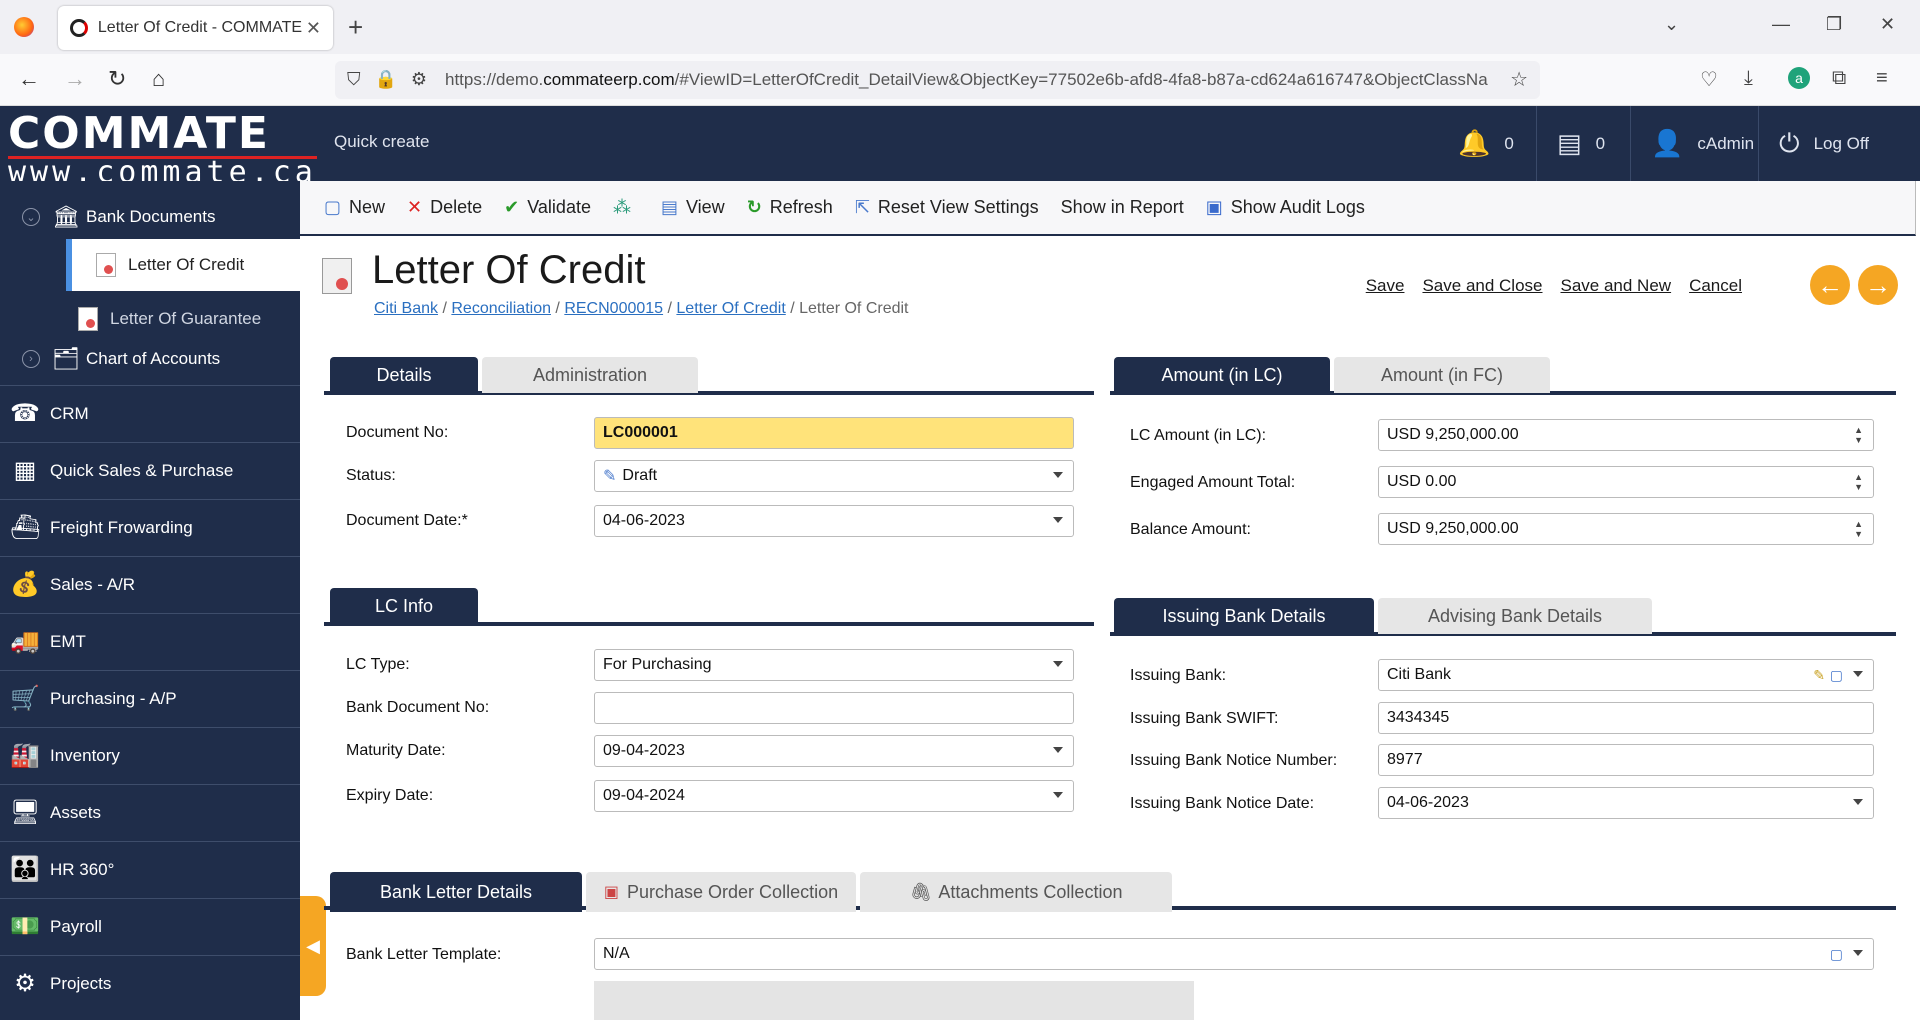  What do you see at coordinates (834, 751) in the screenshot?
I see `maturity-date-picker: 09-04-2023` at bounding box center [834, 751].